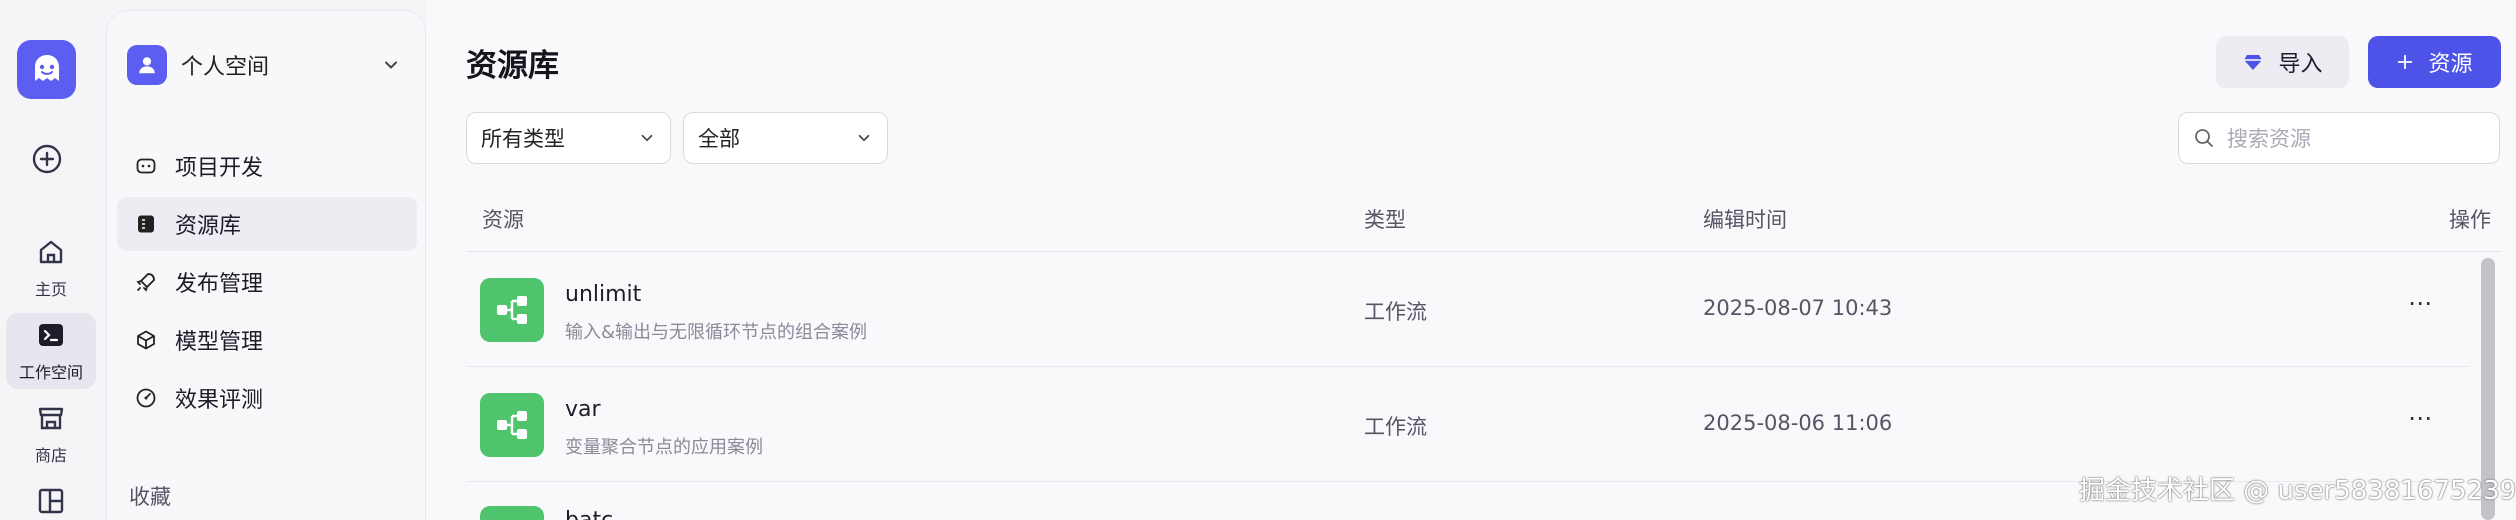 The image size is (2516, 520). Describe the element at coordinates (267, 224) in the screenshot. I see `nav-item-library: 资源库` at that location.